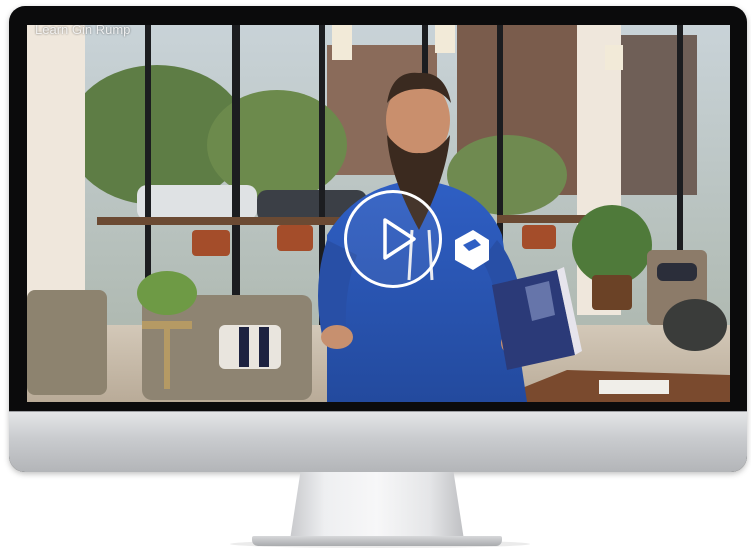  What do you see at coordinates (377, 541) in the screenshot?
I see `monitor-stand-base` at bounding box center [377, 541].